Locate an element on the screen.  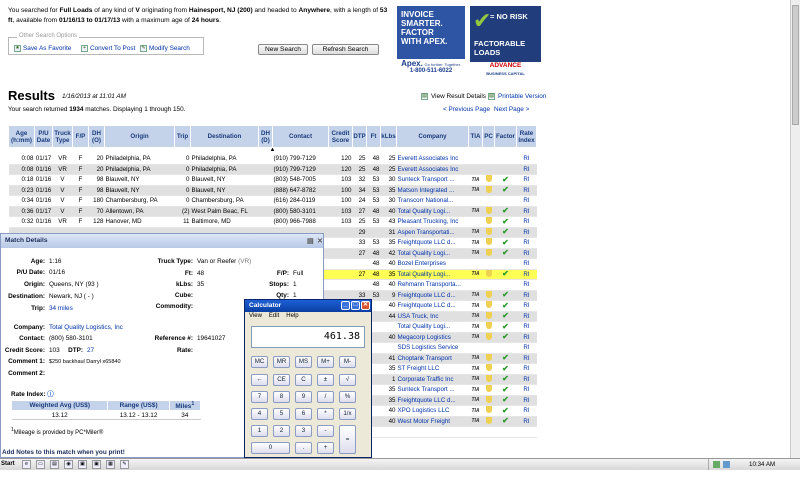
quicklaunch-desktop-icon: ▭ is located at coordinates (40, 464).